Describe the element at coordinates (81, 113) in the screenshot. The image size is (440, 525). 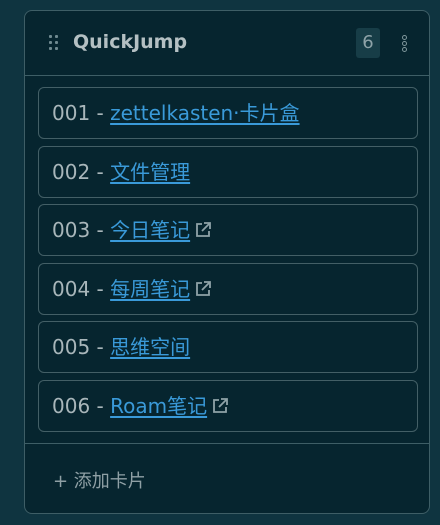
I see `card-prefix: 001 -` at that location.